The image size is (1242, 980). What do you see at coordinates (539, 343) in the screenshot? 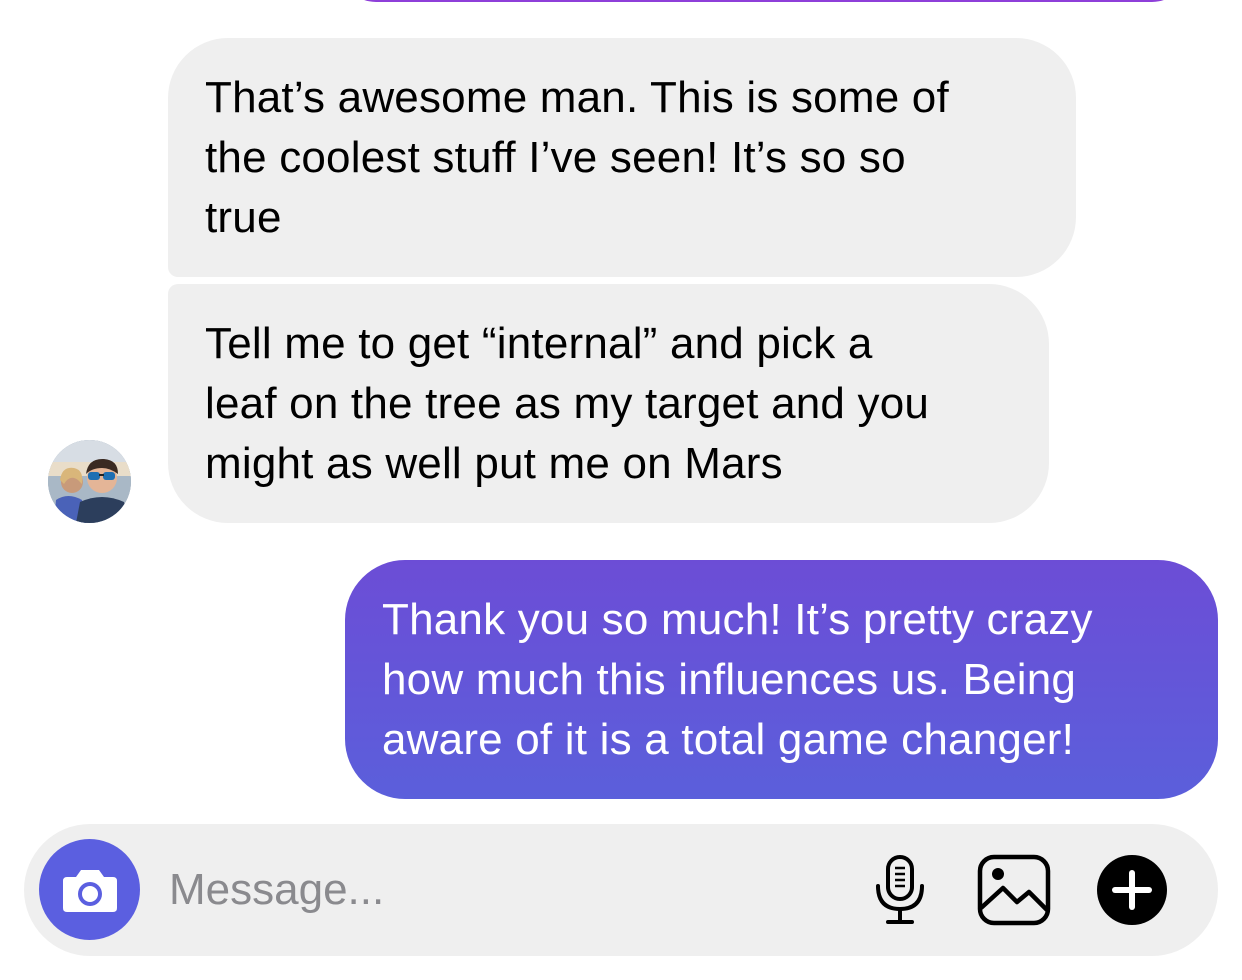
I see `message-text-line: Tell me to get “internal” and pick a` at bounding box center [539, 343].